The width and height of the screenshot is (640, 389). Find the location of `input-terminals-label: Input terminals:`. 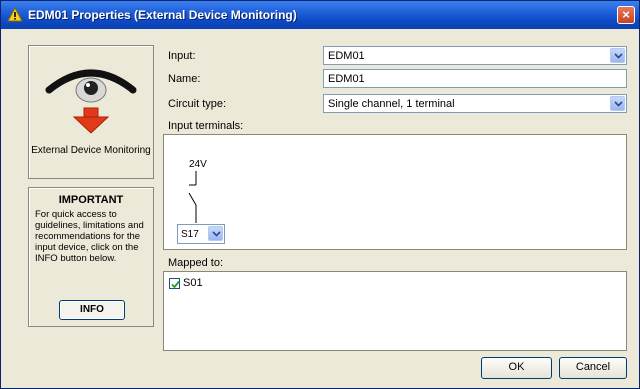

input-terminals-label: Input terminals: is located at coordinates (206, 126).